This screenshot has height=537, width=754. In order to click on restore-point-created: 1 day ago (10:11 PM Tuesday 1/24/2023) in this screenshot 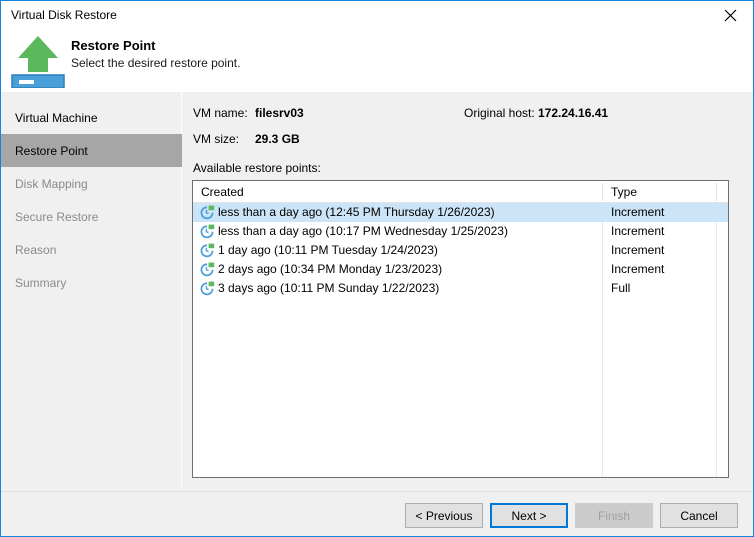, I will do `click(328, 250)`.